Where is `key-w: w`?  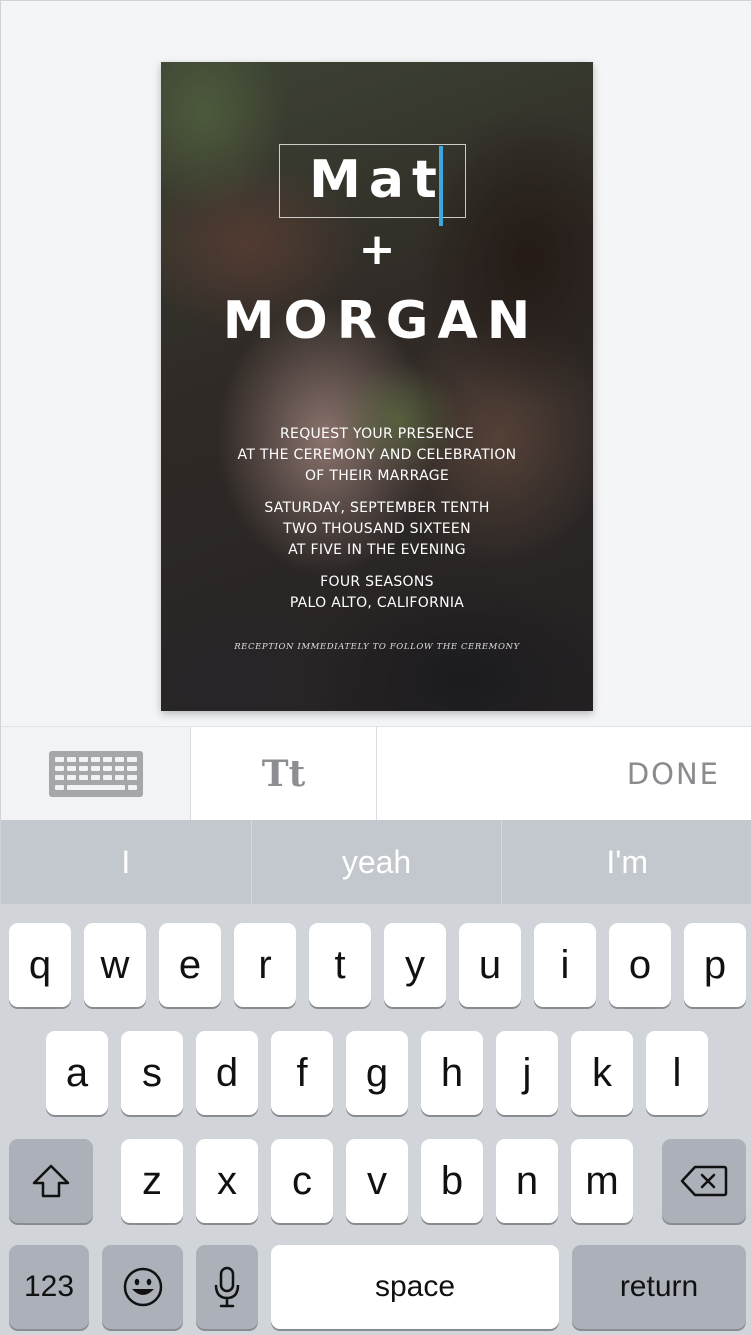 key-w: w is located at coordinates (115, 965).